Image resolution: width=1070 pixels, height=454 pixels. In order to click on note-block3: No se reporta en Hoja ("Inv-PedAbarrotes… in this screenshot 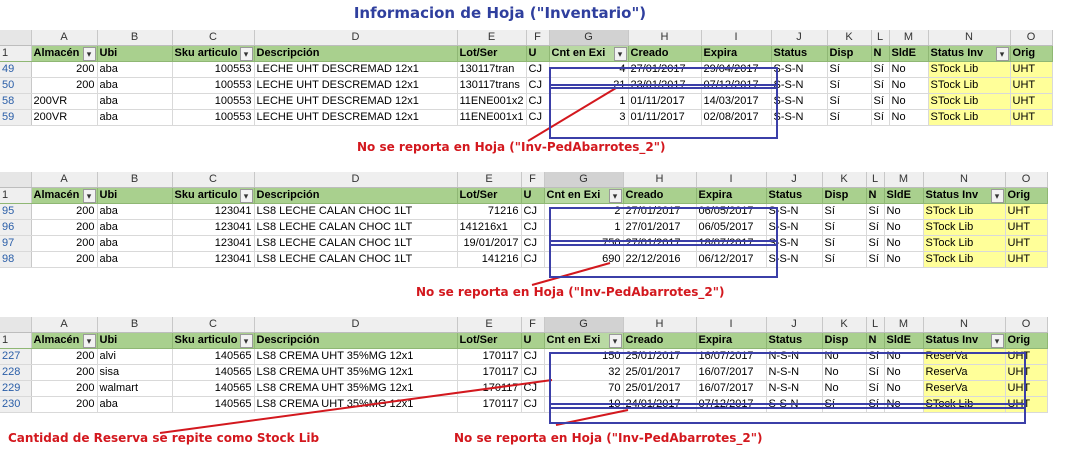, I will do `click(608, 438)`.